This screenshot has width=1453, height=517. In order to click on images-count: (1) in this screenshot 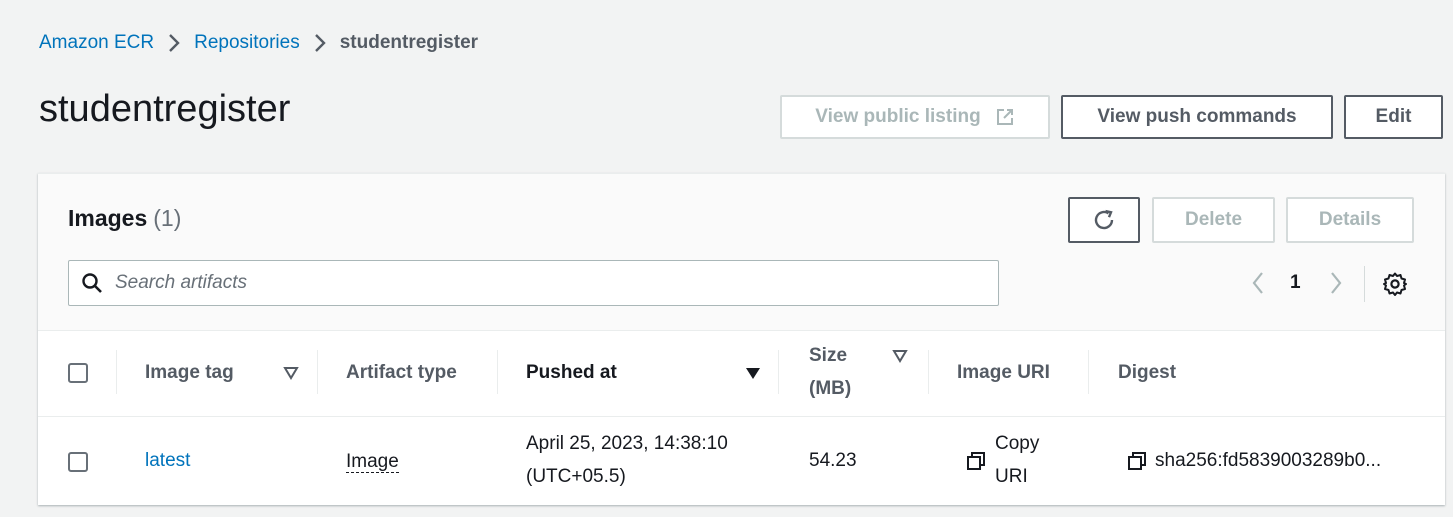, I will do `click(167, 218)`.